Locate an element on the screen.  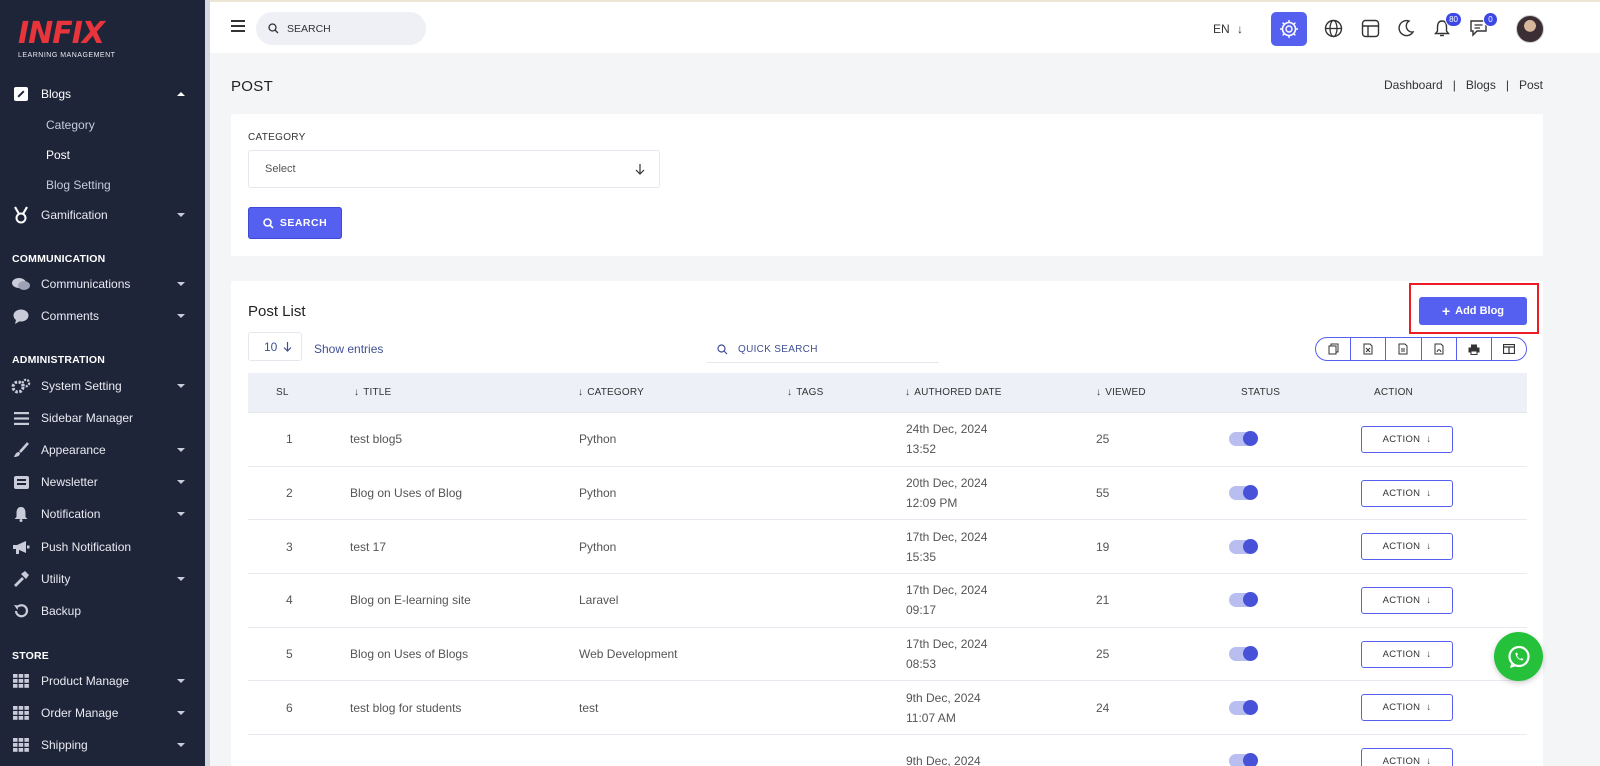
printer-icon is located at coordinates (1474, 349).